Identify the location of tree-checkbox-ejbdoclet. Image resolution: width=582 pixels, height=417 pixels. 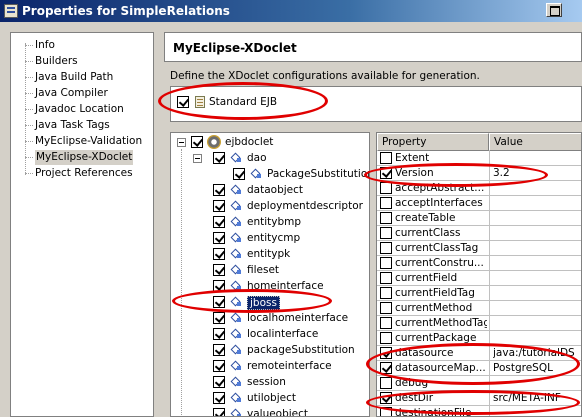
(197, 142).